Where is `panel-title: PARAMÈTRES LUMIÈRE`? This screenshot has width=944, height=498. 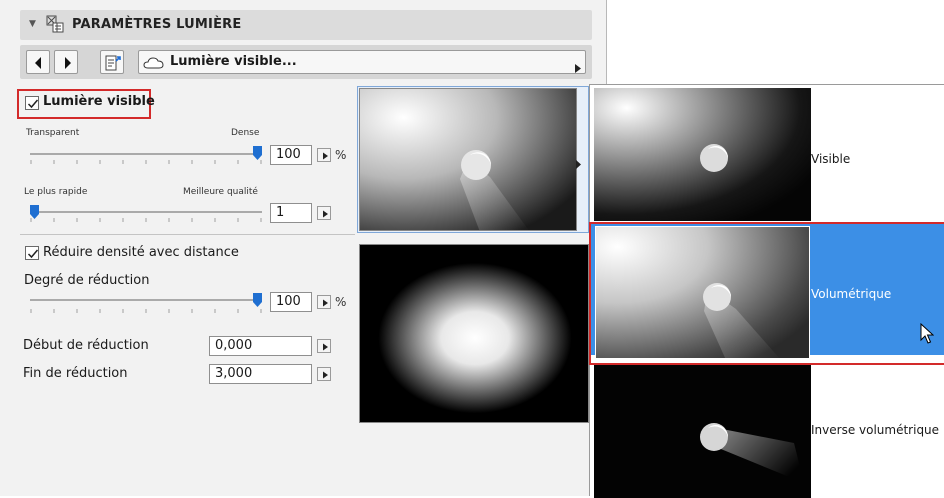 panel-title: PARAMÈTRES LUMIÈRE is located at coordinates (157, 24).